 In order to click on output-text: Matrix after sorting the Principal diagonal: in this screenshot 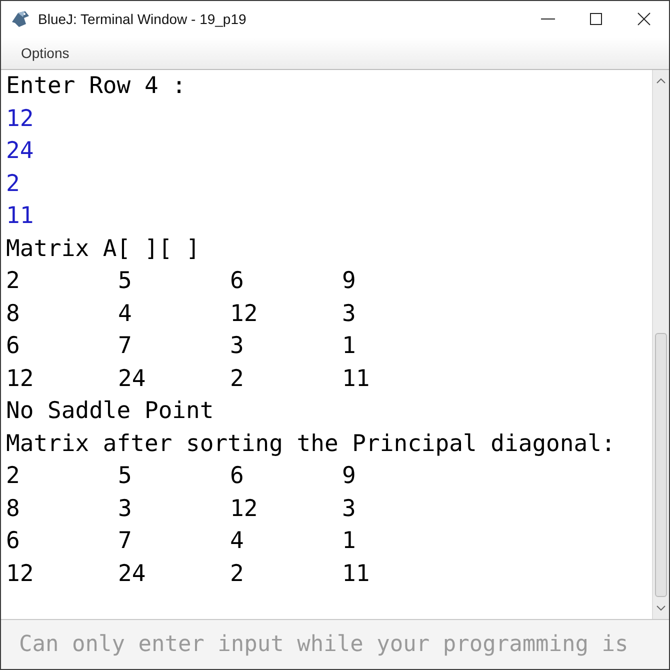, I will do `click(311, 443)`.